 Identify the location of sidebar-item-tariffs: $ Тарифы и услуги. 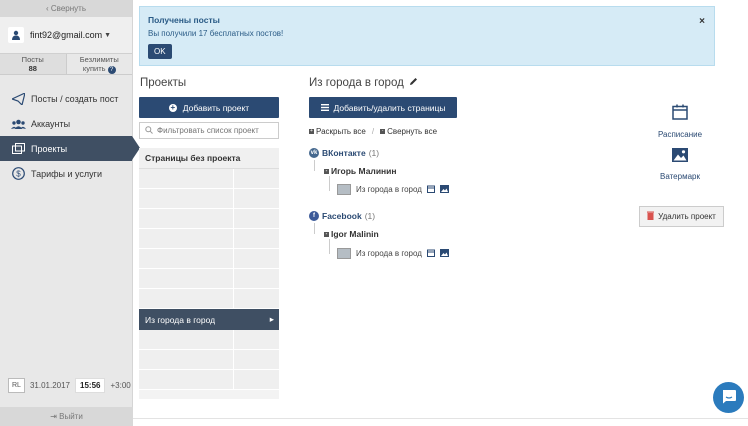
(66, 173).